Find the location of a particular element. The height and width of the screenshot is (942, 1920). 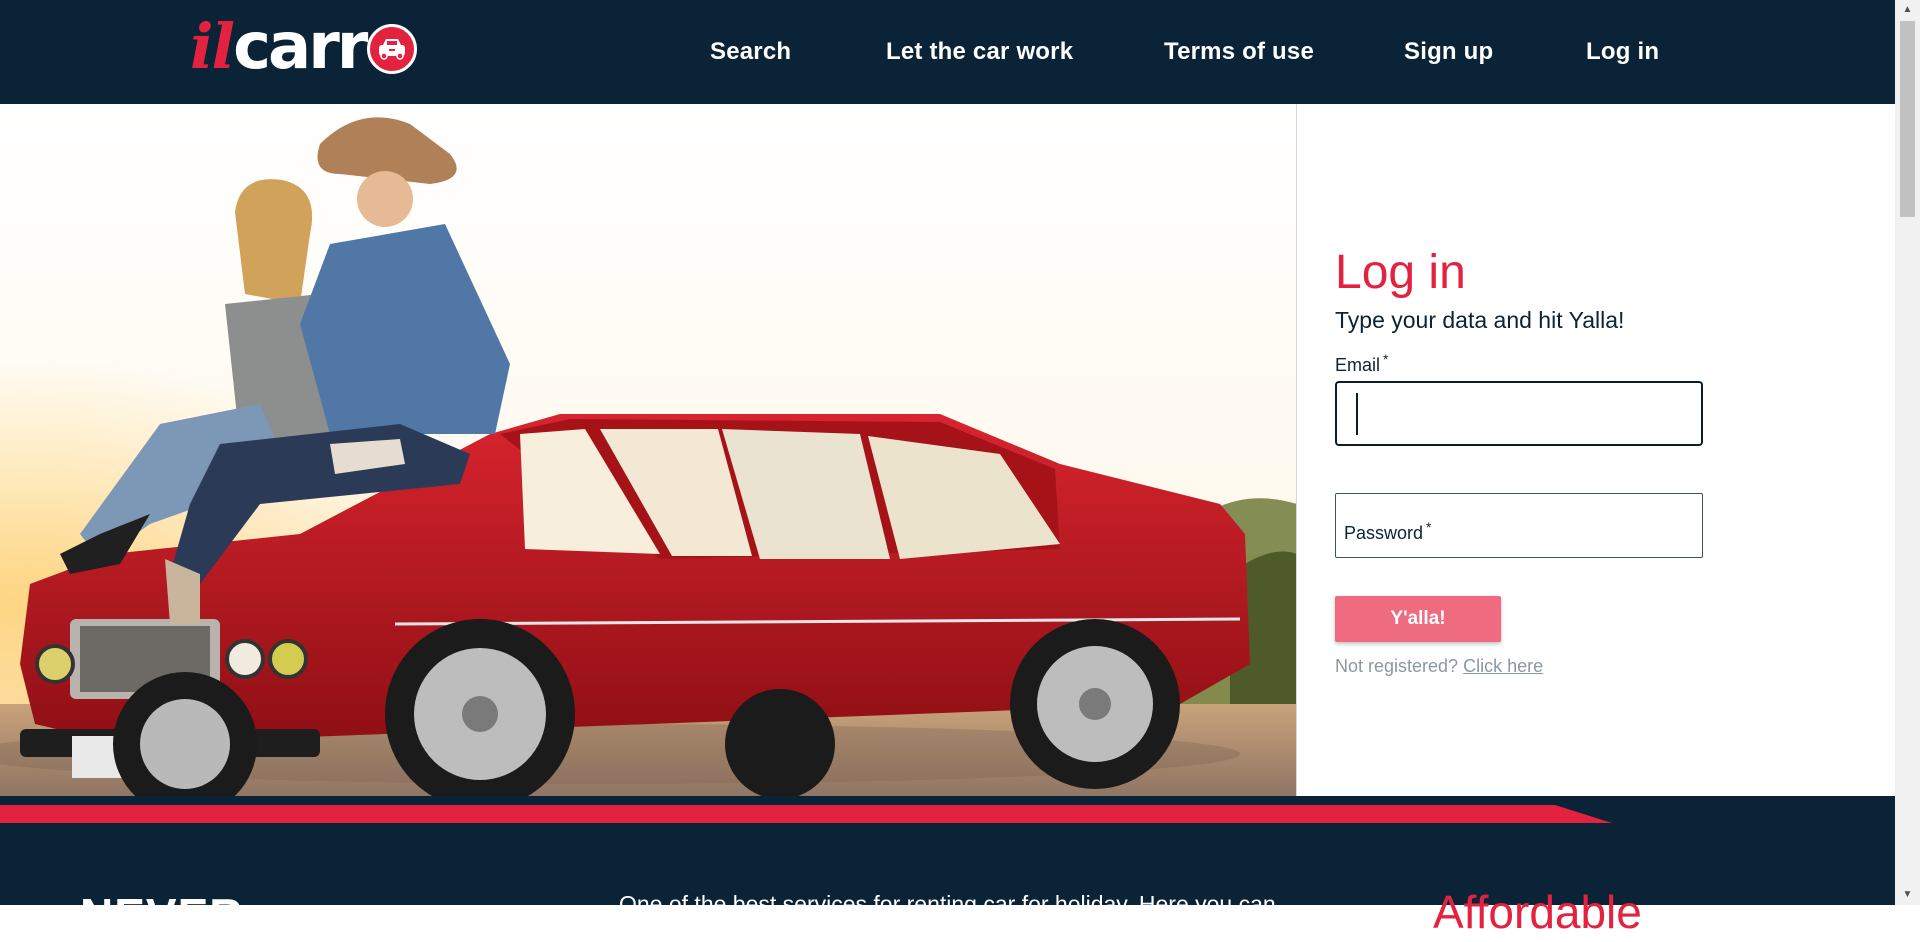

scroll-thumb is located at coordinates (1907, 119).